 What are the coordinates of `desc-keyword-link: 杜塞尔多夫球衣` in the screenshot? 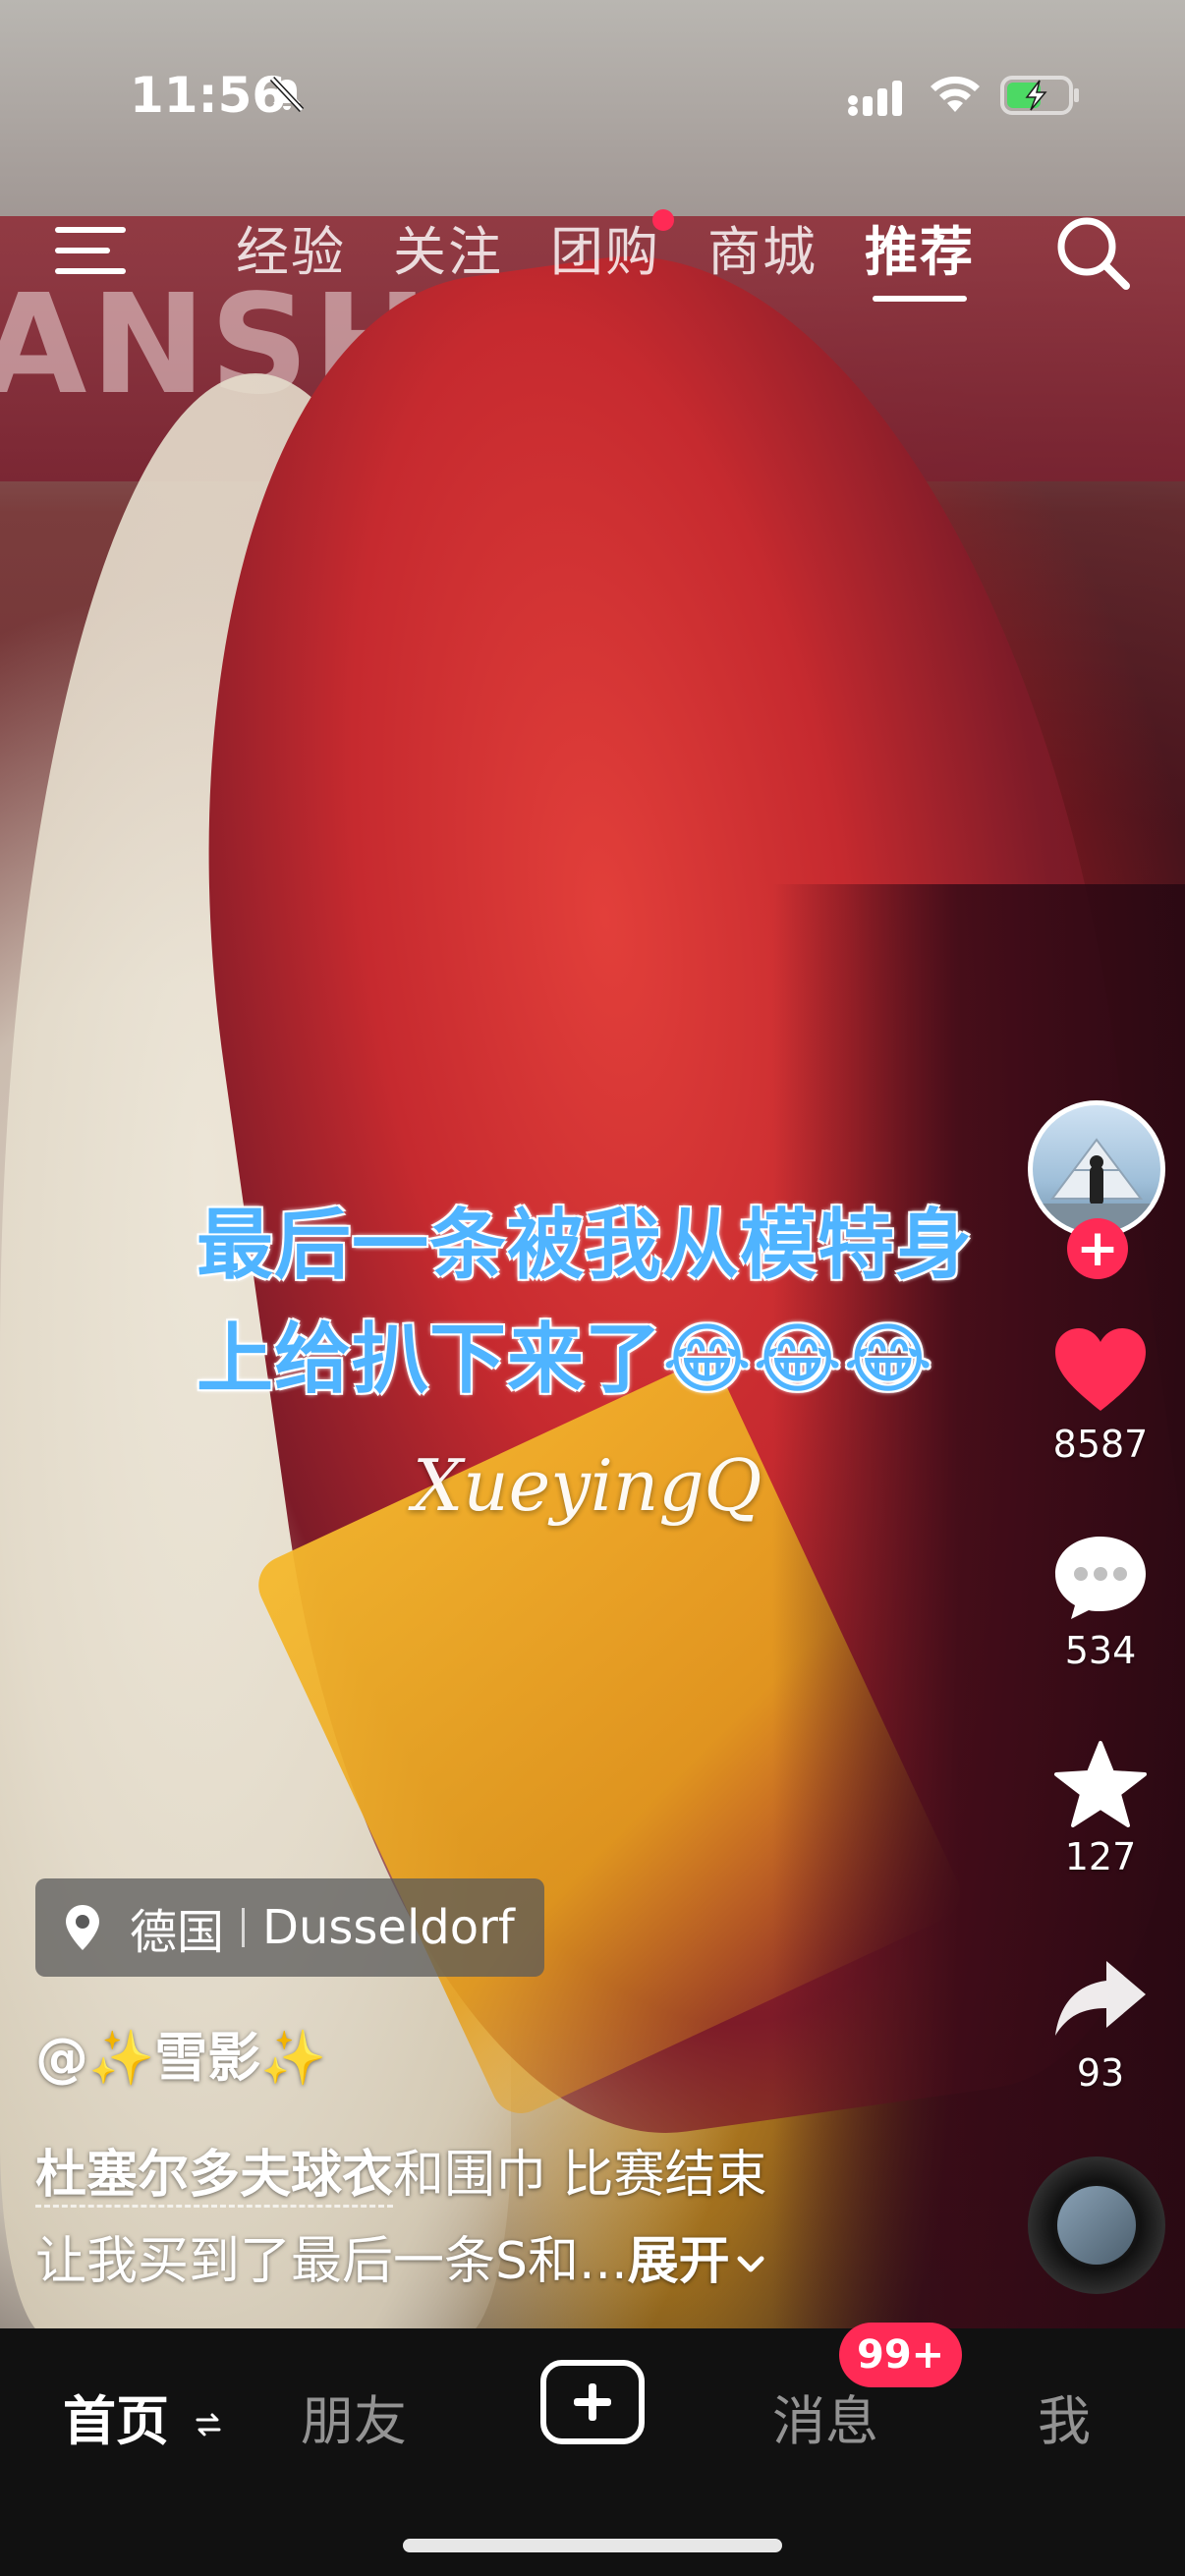 It's located at (215, 2177).